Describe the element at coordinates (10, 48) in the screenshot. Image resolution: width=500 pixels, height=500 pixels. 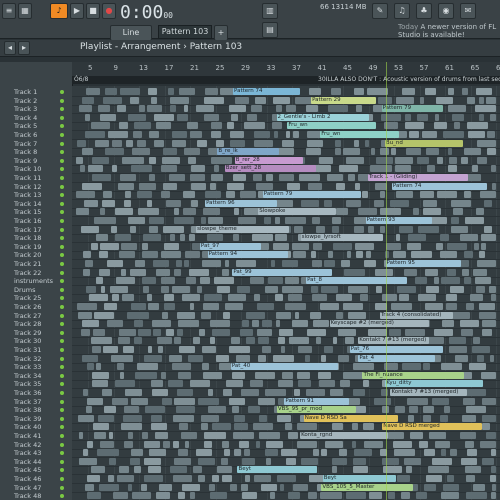
I see `nav-back-icon: ◂` at that location.